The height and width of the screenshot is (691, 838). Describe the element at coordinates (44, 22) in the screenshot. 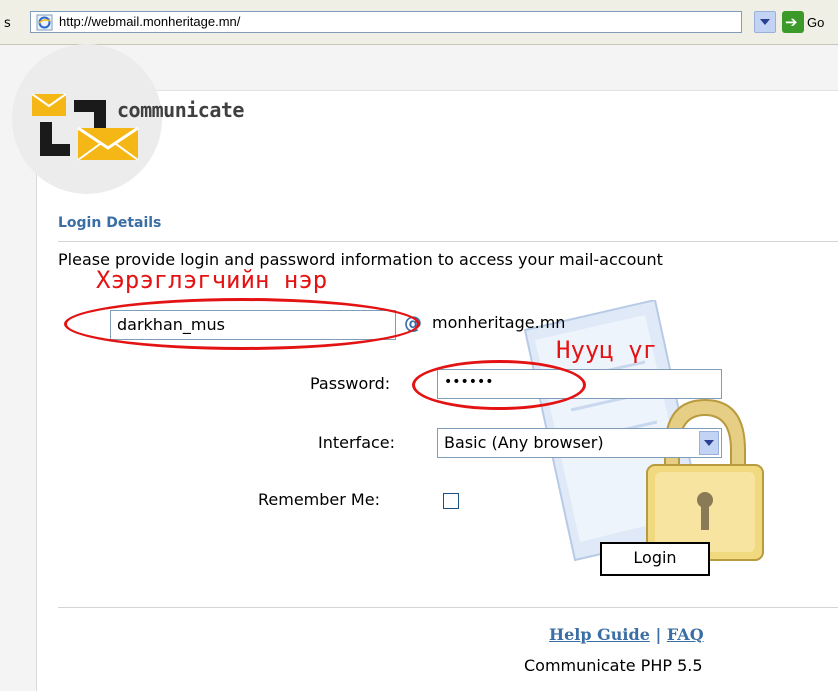

I see `ie-page-icon` at that location.